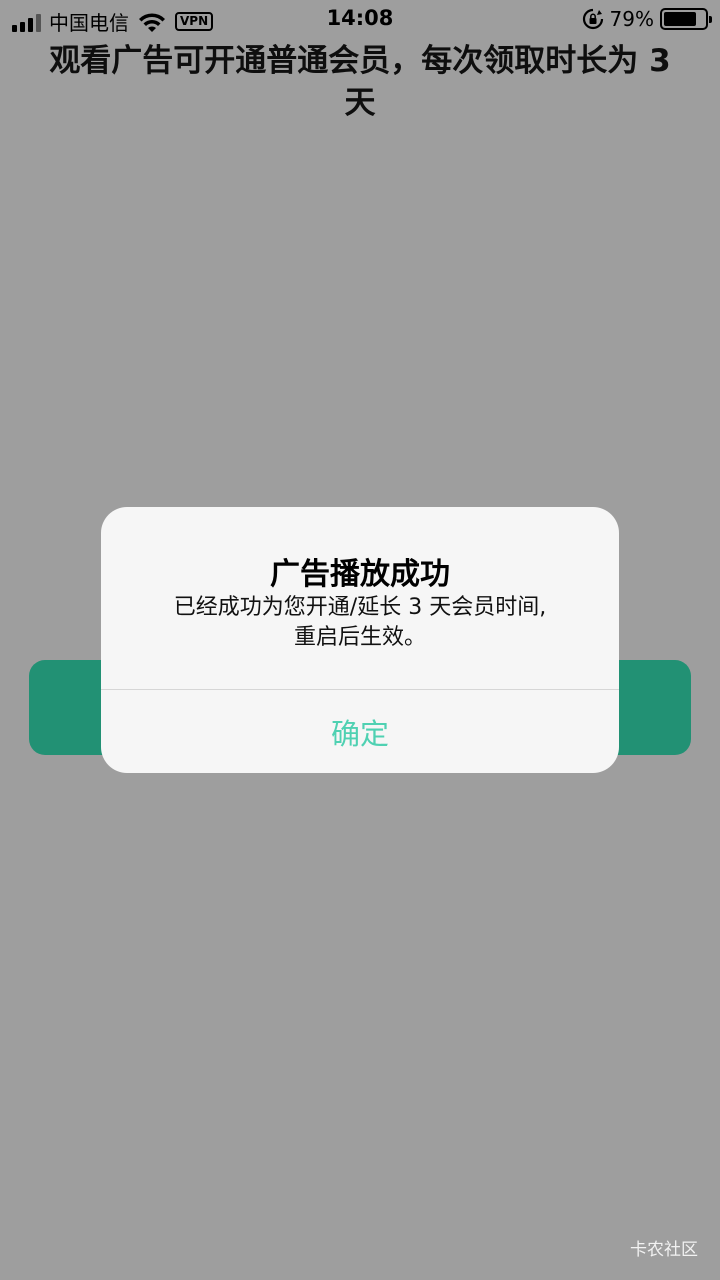 The image size is (720, 1280). I want to click on status-bar: 中国电信 VPN 14:08 79%, so click(360, 19).